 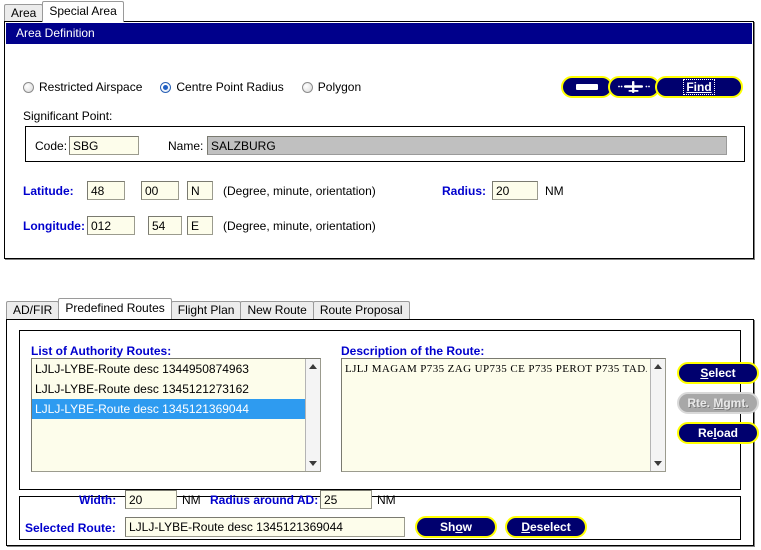 What do you see at coordinates (346, 499) in the screenshot?
I see `radius-around-ad-input: 25` at bounding box center [346, 499].